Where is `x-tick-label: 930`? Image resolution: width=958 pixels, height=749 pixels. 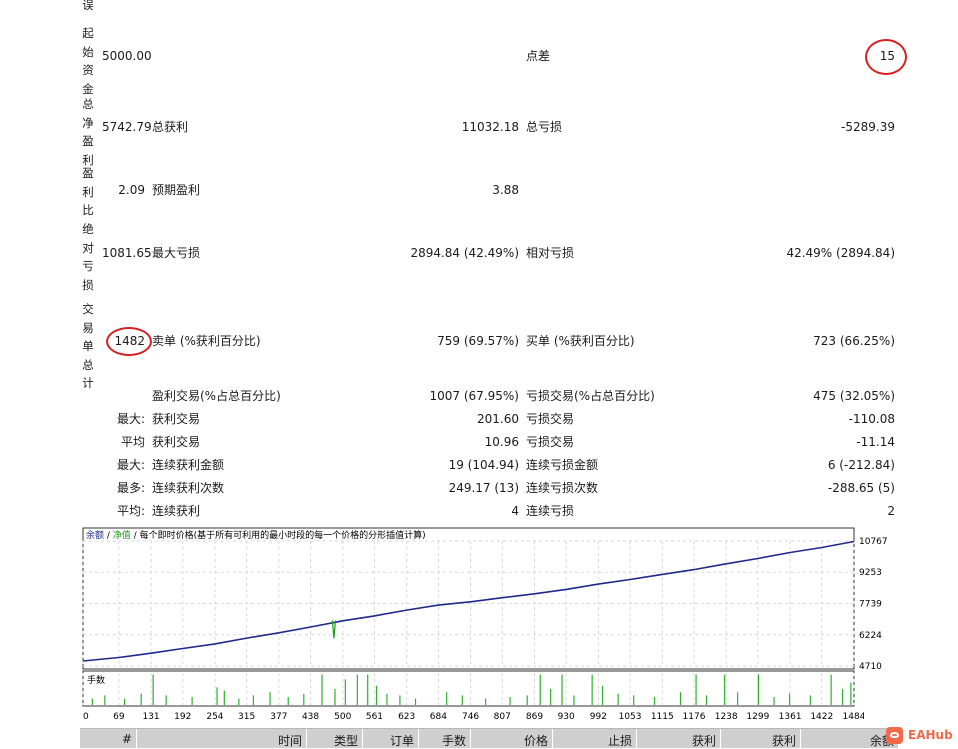
x-tick-label: 930 is located at coordinates (566, 717).